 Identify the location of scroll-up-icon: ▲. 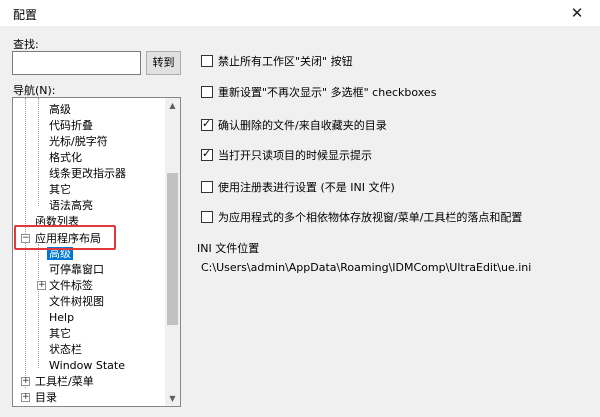
(172, 105).